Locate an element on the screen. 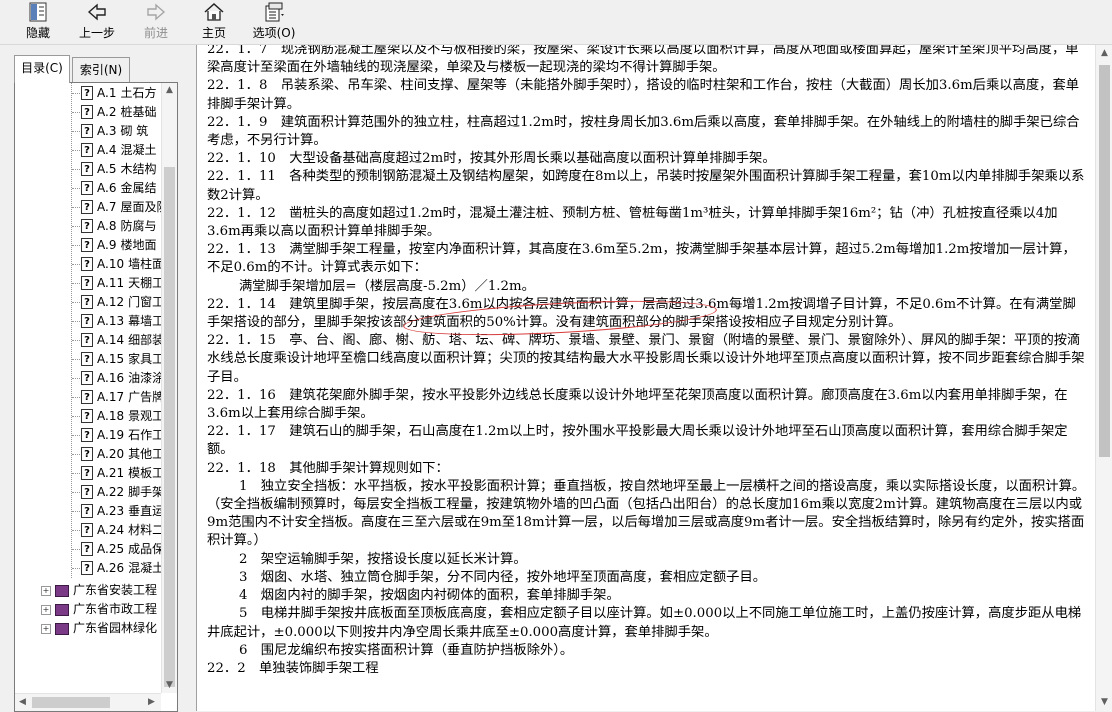 Image resolution: width=1112 pixels, height=712 pixels. forward-arrow-icon is located at coordinates (156, 12).